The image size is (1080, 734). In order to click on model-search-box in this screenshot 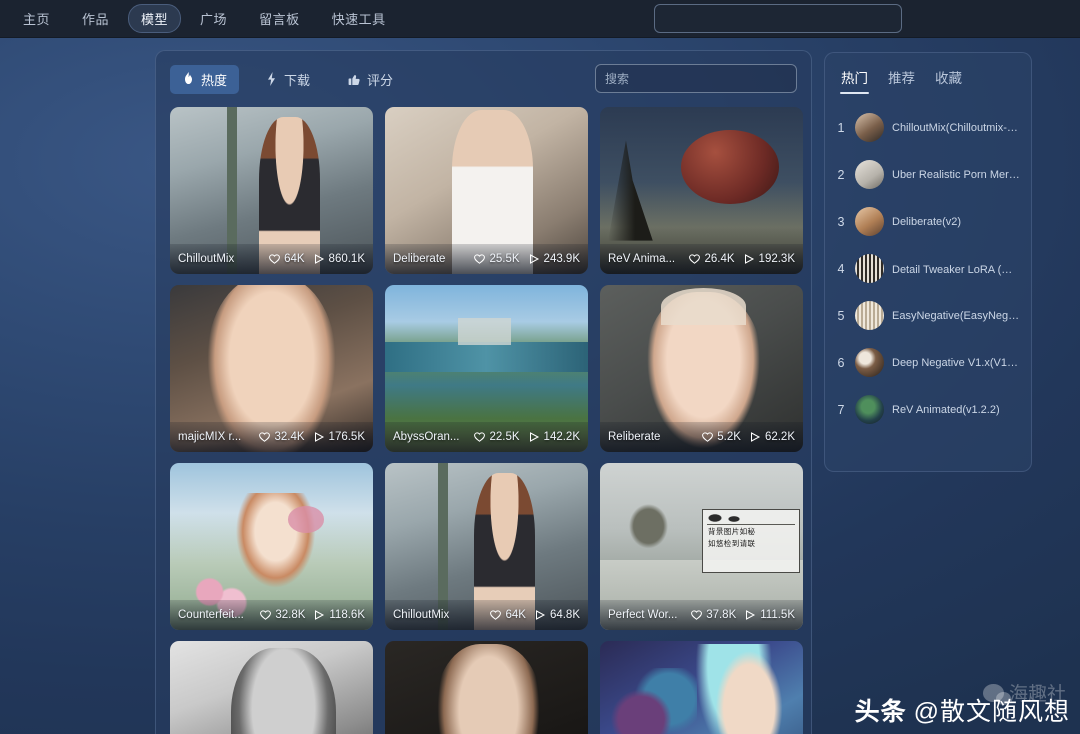, I will do `click(696, 78)`.